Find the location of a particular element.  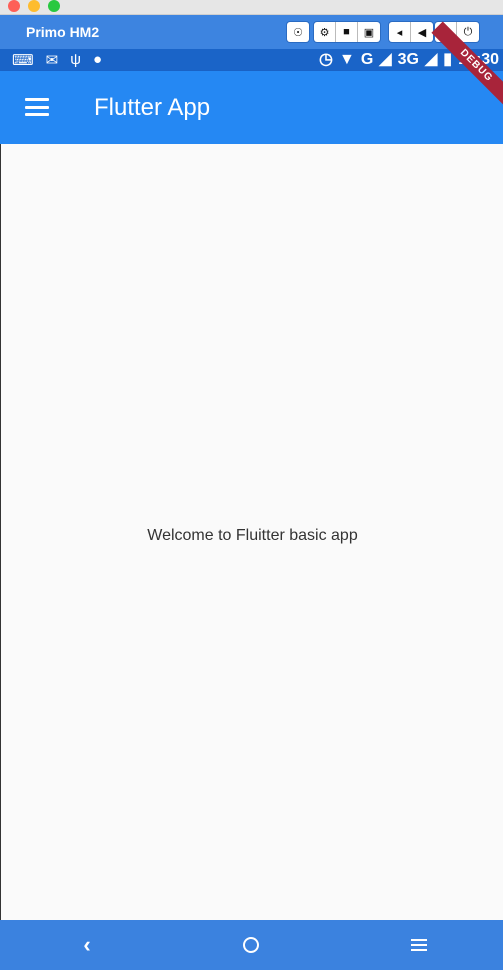

headset-icon: ☉ is located at coordinates (298, 32).